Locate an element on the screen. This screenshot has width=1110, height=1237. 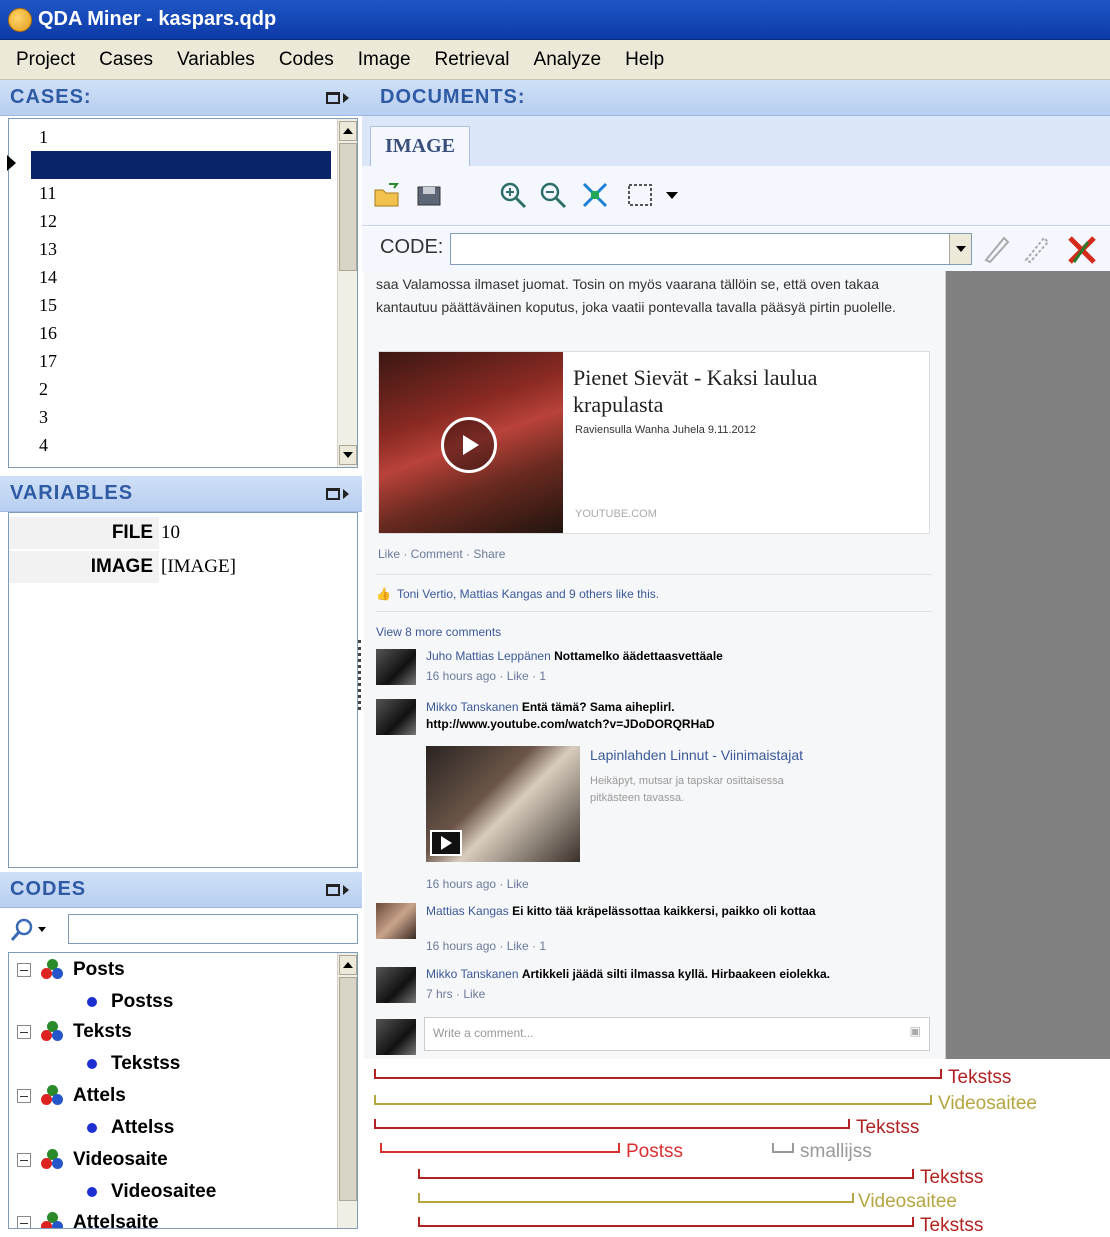
cases-list: 1 10 11 12 13 14 15 16 17 2 3 4 is located at coordinates (183, 293).